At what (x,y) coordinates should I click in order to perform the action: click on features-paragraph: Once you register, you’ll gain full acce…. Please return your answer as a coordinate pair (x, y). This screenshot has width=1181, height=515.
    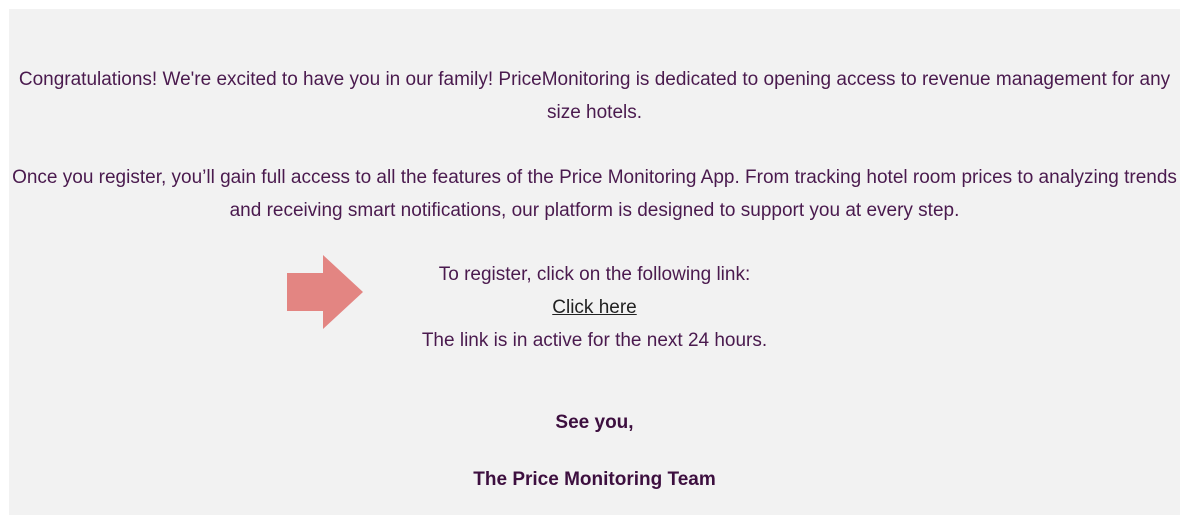
    Looking at the image, I should click on (594, 194).